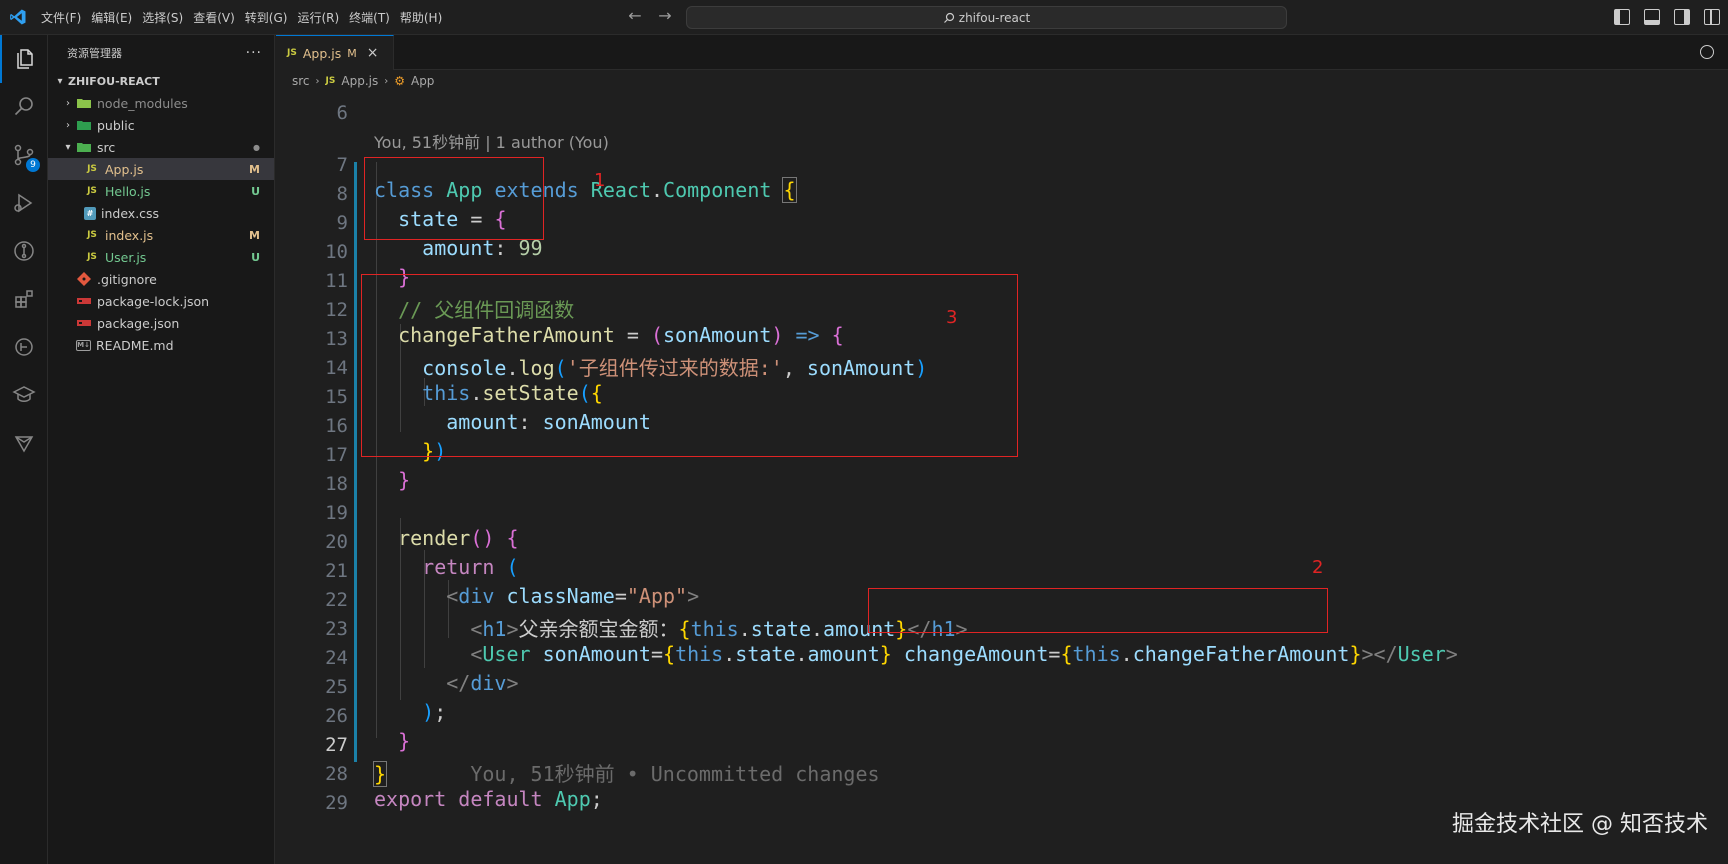  What do you see at coordinates (454, 198) in the screenshot?
I see `annotation-box-state` at bounding box center [454, 198].